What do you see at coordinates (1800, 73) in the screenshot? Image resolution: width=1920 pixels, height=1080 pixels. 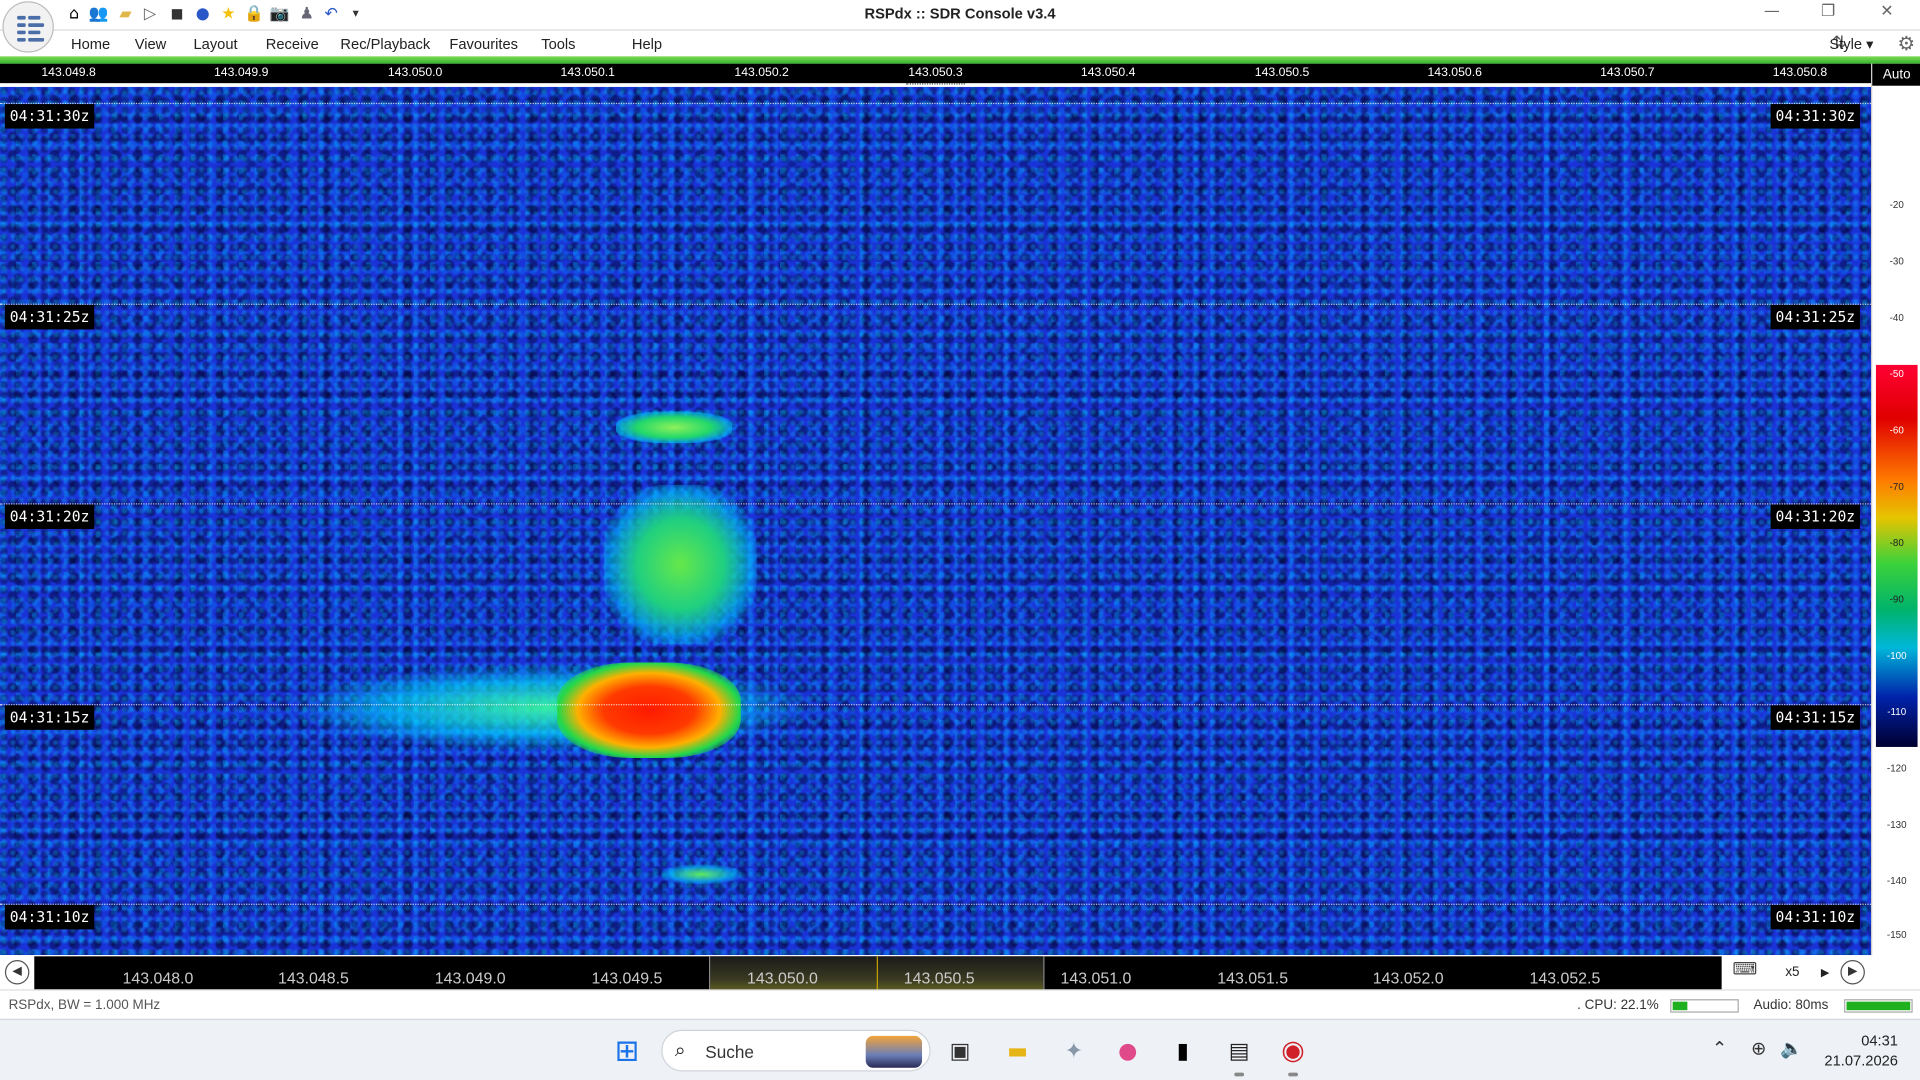 I see `top-frequency-tick: 143.050.8` at bounding box center [1800, 73].